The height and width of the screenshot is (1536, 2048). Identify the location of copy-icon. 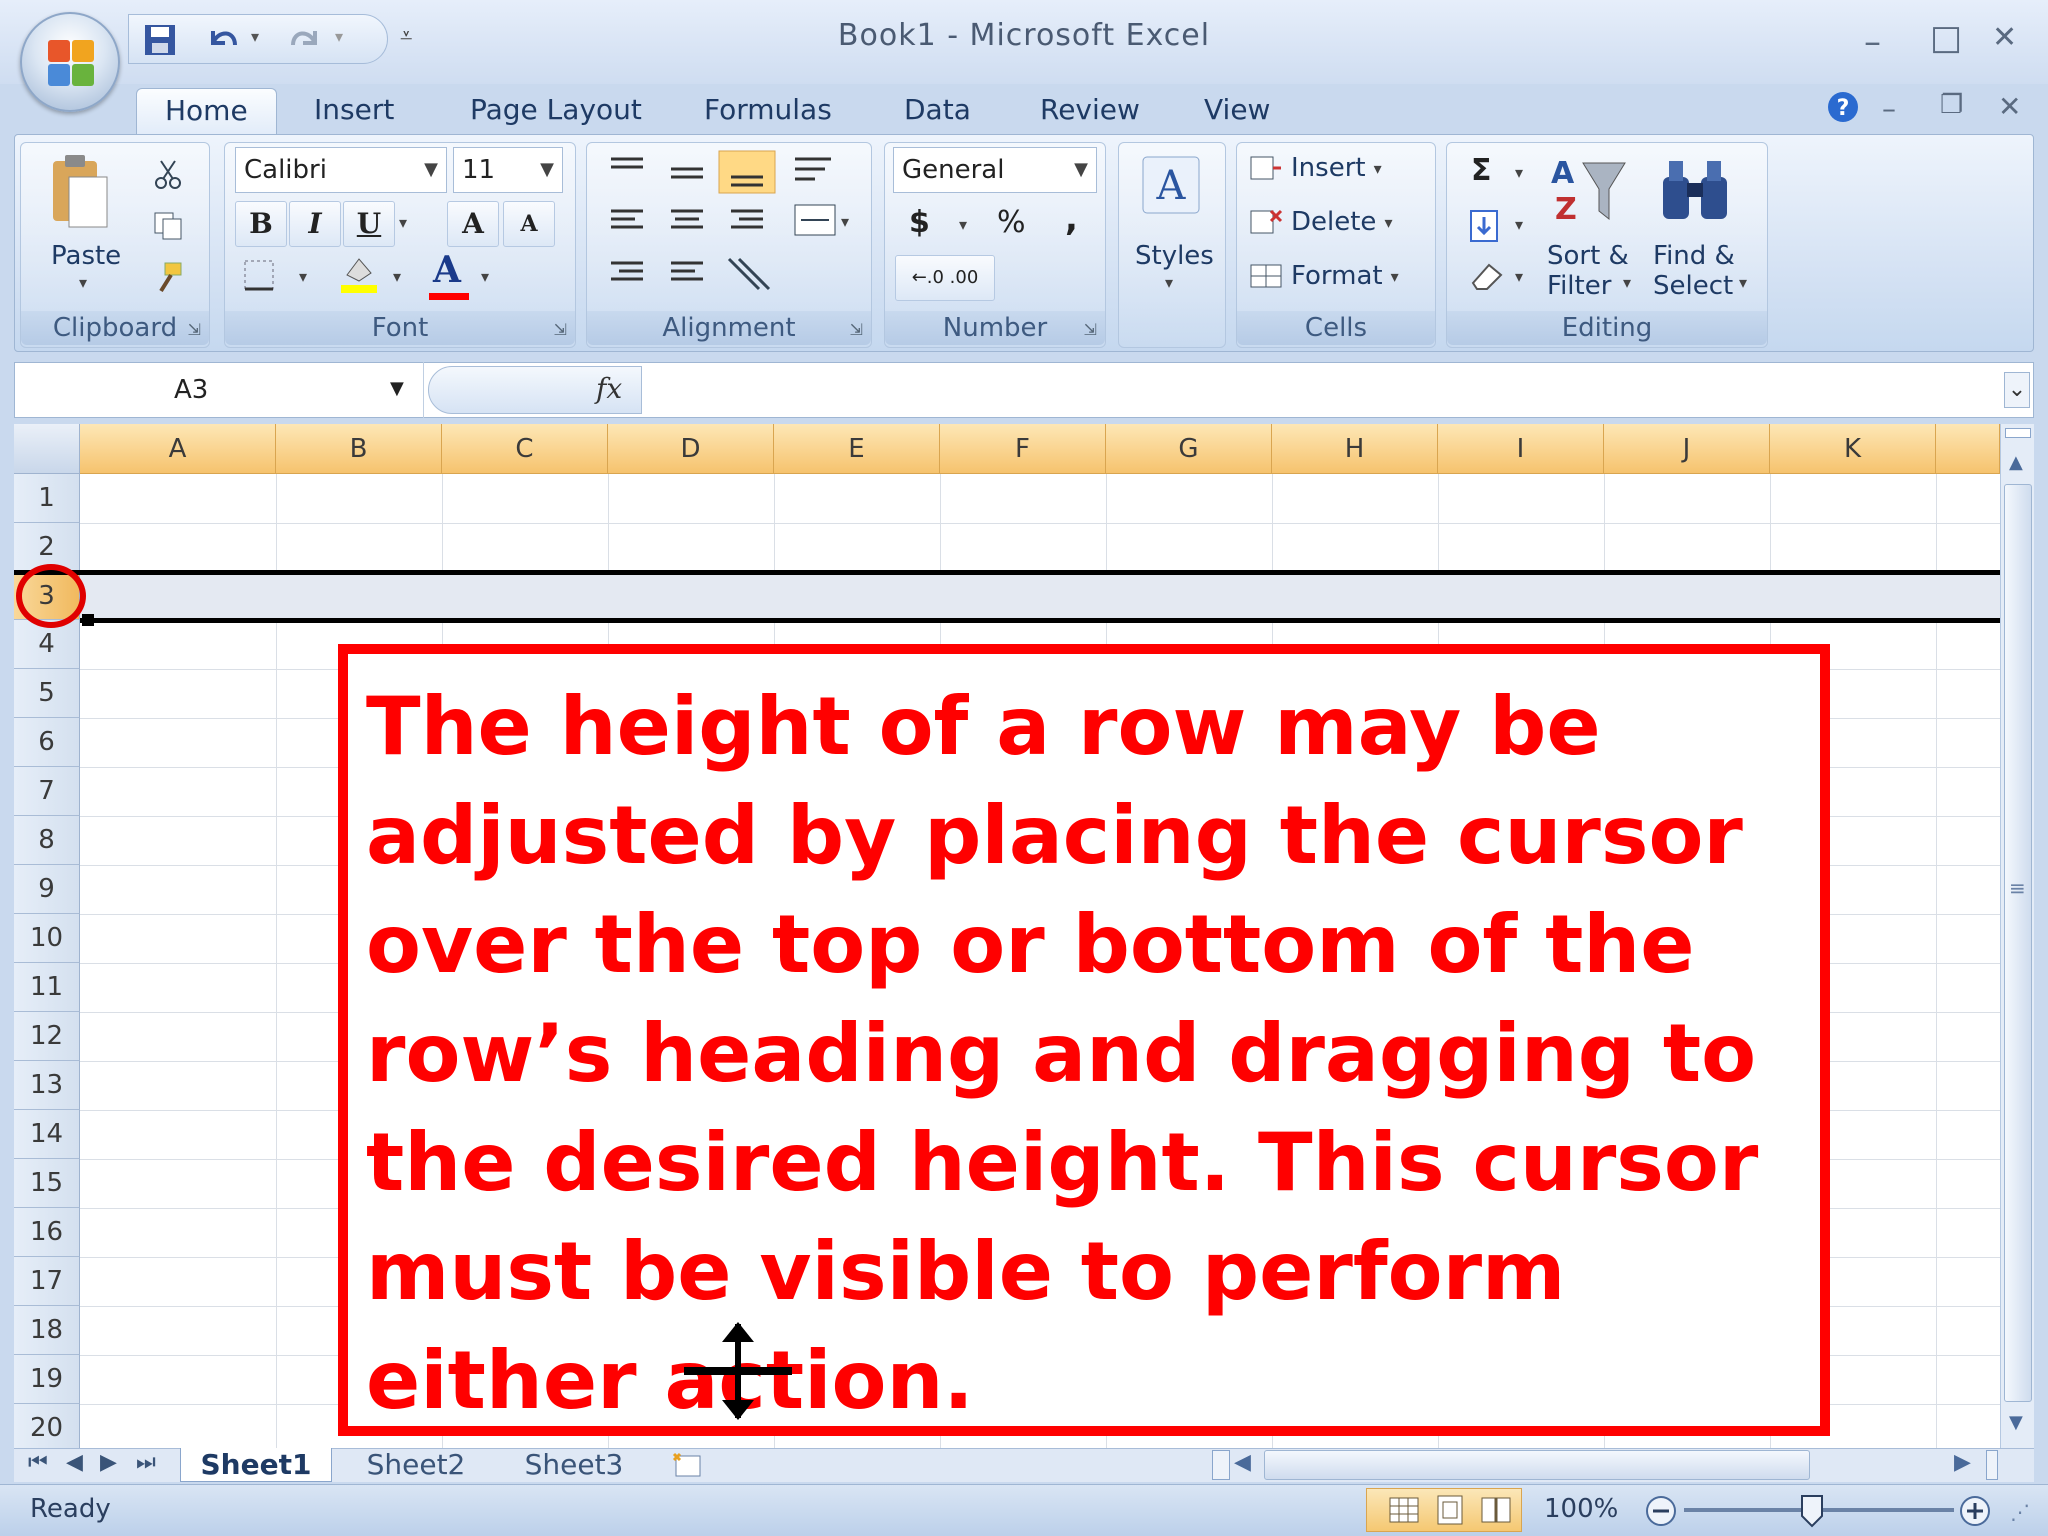
(168, 226).